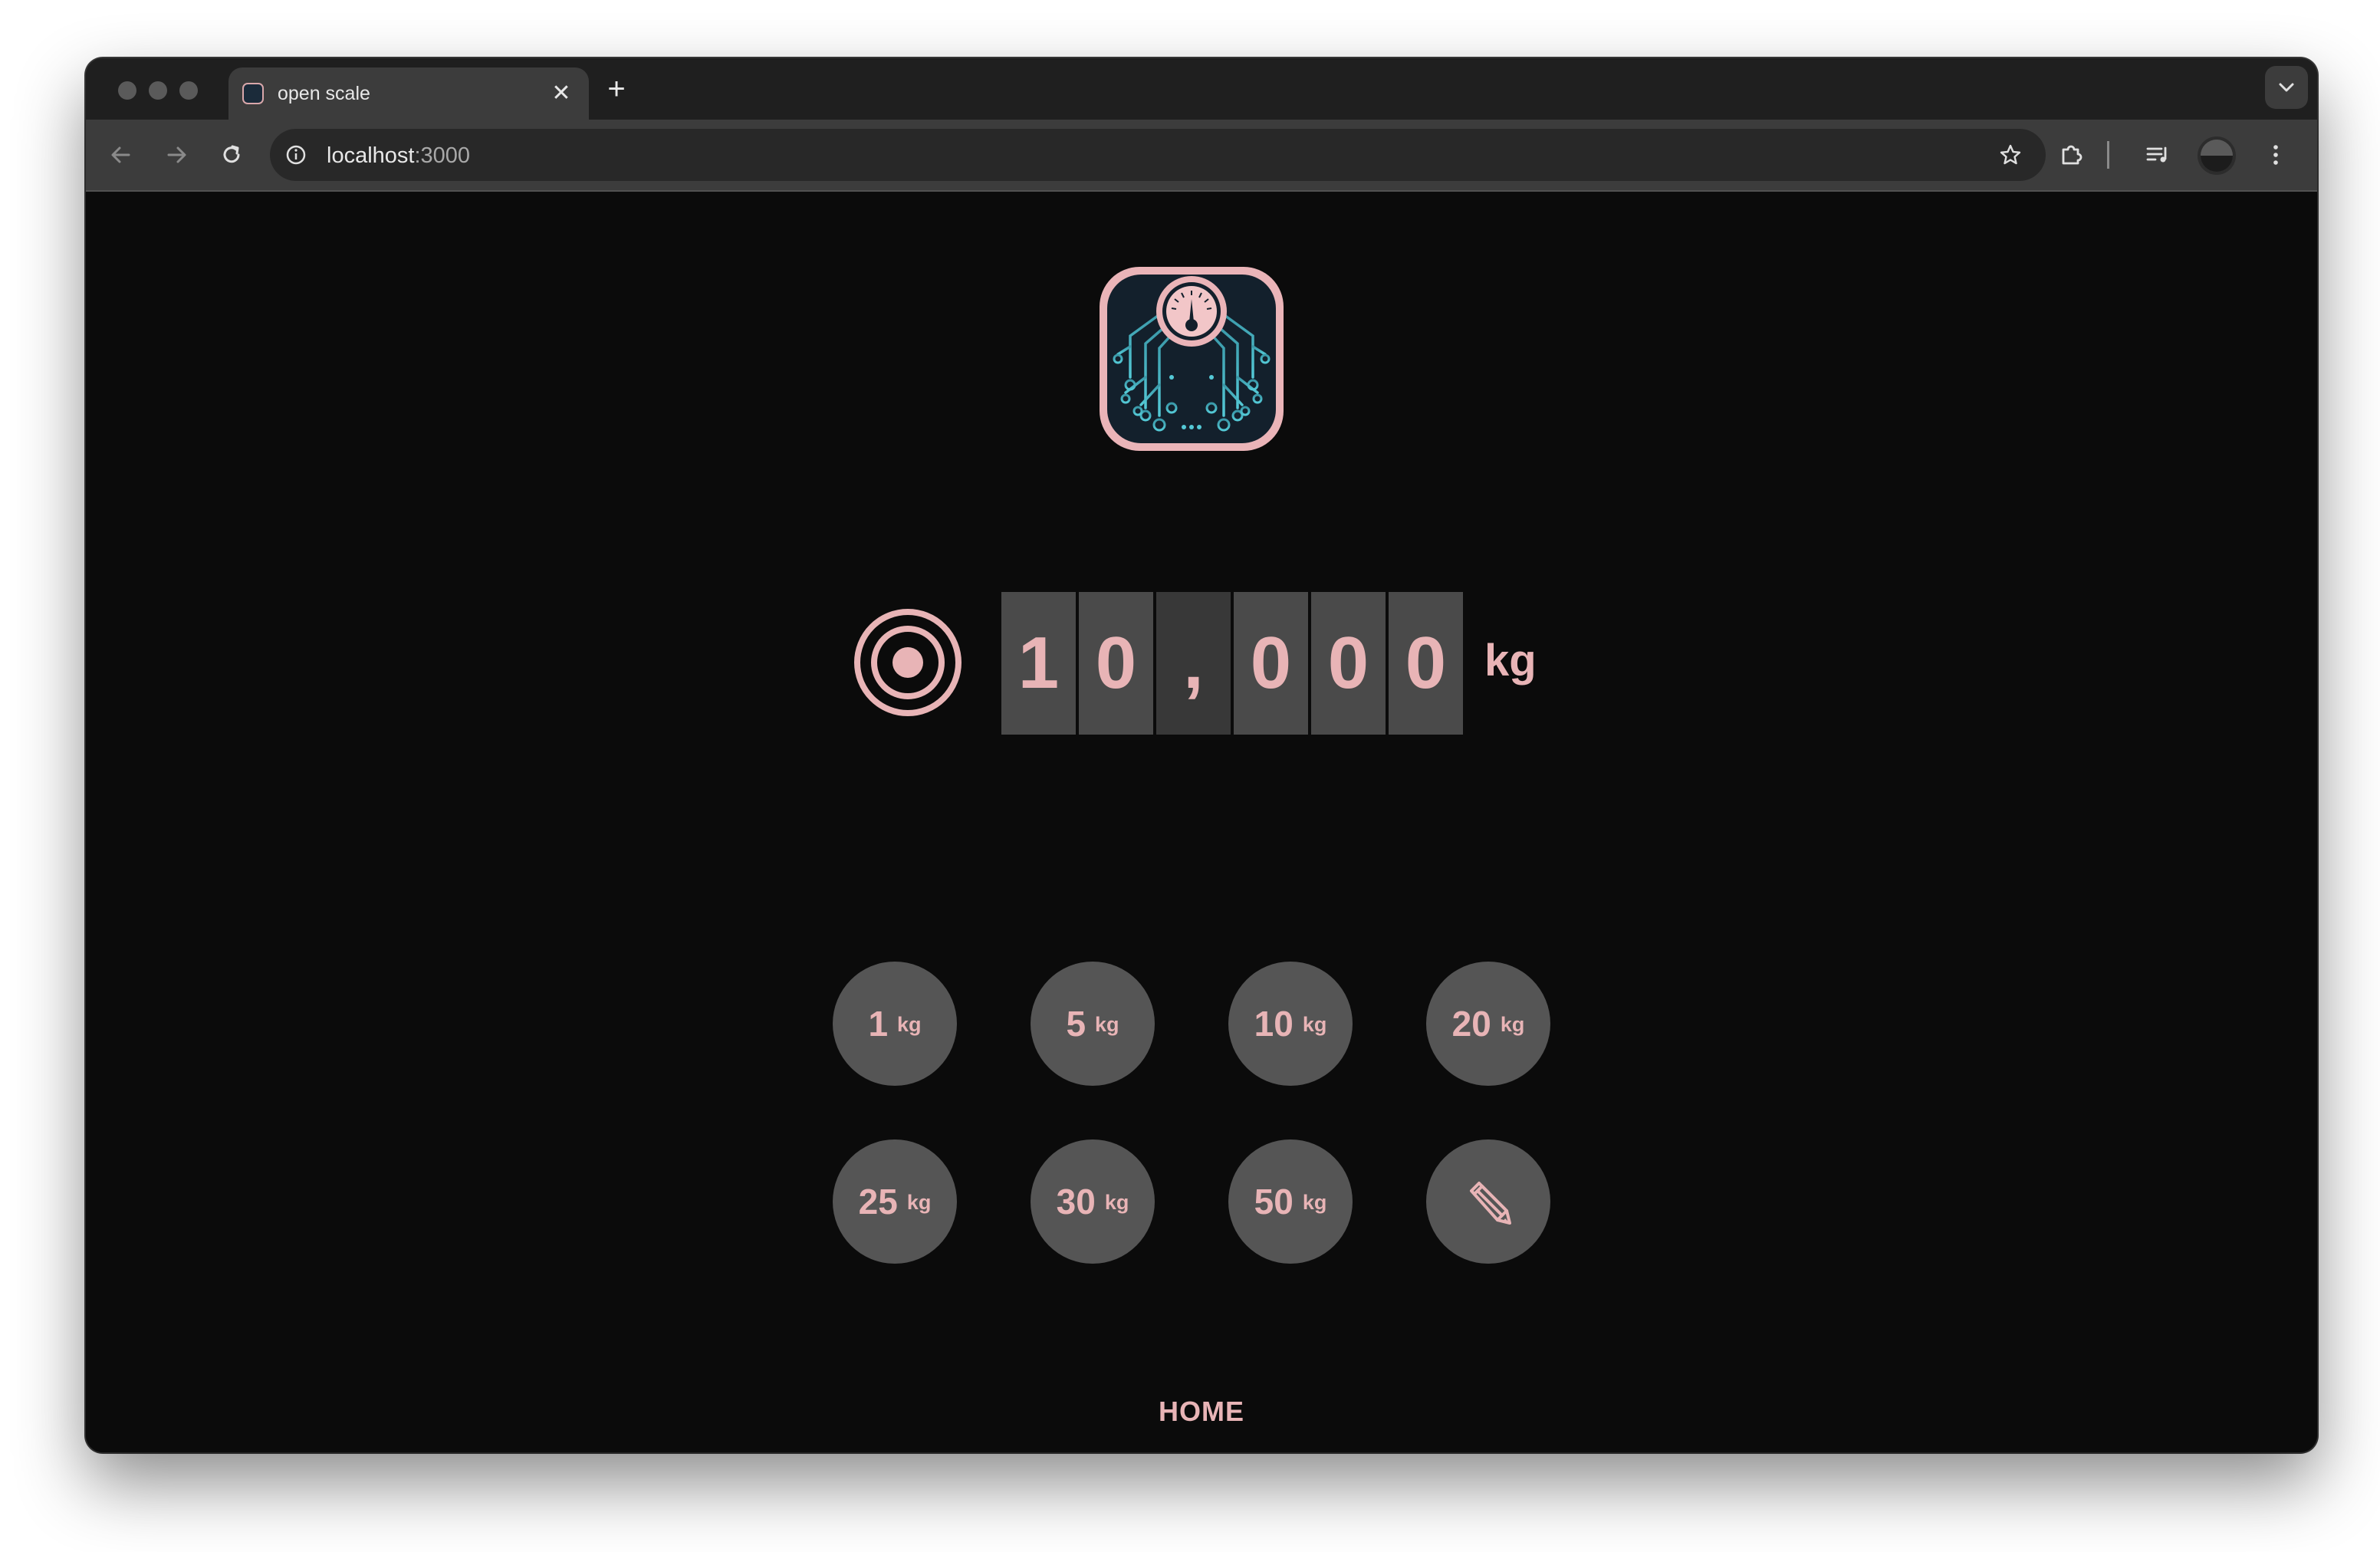  Describe the element at coordinates (2108, 155) in the screenshot. I see `toolbar-divider` at that location.